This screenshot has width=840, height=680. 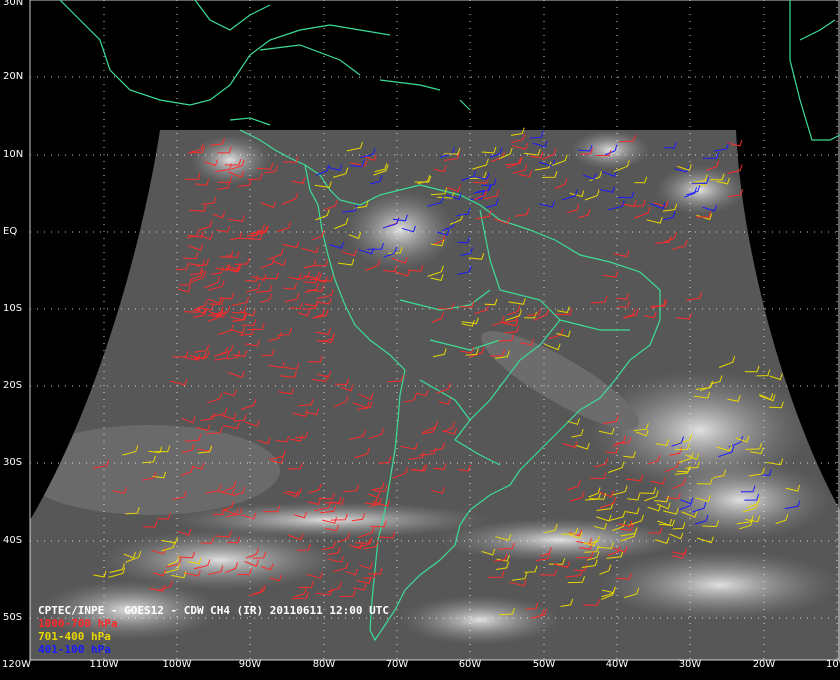 What do you see at coordinates (544, 664) in the screenshot?
I see `lon-label-50w: 50W` at bounding box center [544, 664].